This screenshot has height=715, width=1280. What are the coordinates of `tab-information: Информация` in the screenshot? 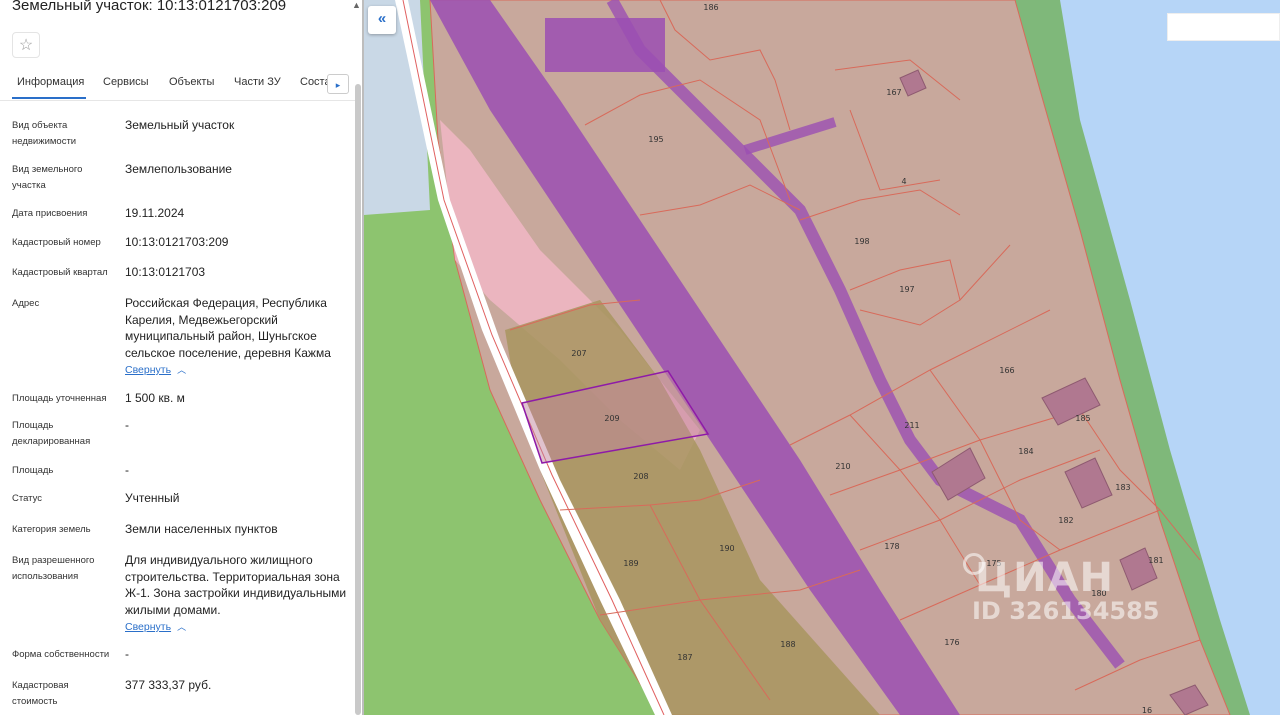 It's located at (50, 82).